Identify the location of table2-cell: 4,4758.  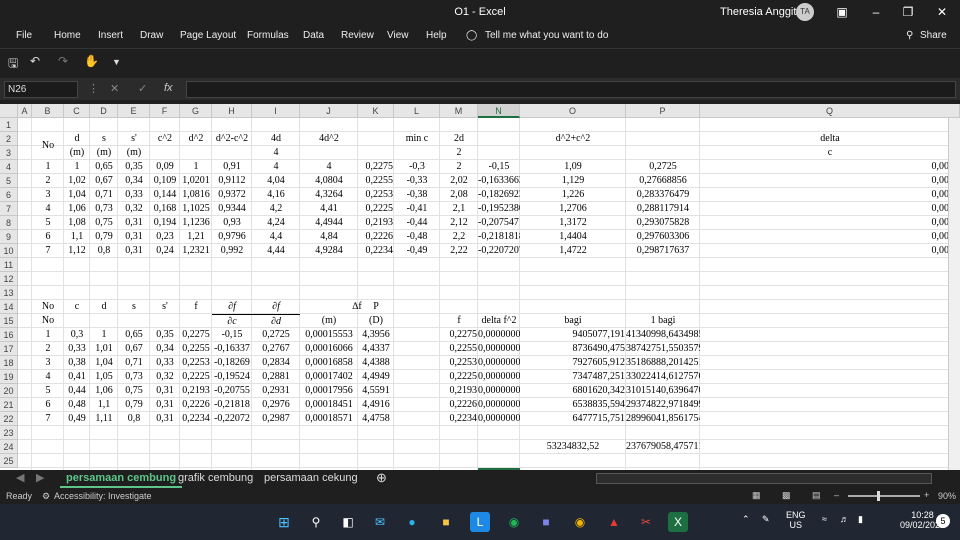
(376, 419).